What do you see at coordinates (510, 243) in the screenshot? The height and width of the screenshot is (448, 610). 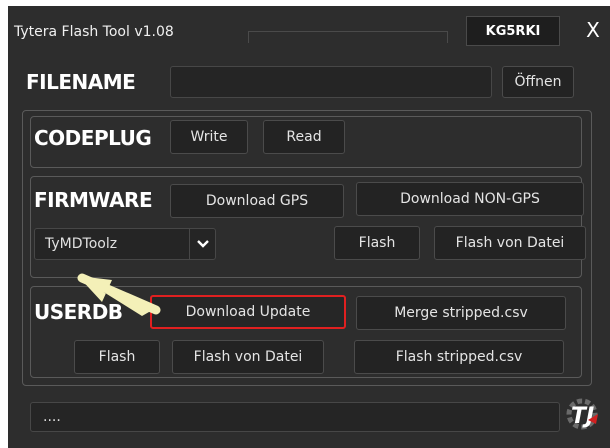 I see `firmware-flash-file-button: Flash von Datei` at bounding box center [510, 243].